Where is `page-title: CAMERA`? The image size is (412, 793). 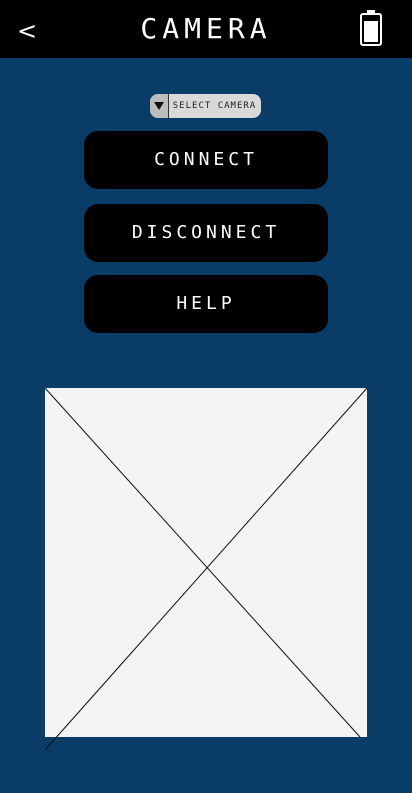 page-title: CAMERA is located at coordinates (206, 28).